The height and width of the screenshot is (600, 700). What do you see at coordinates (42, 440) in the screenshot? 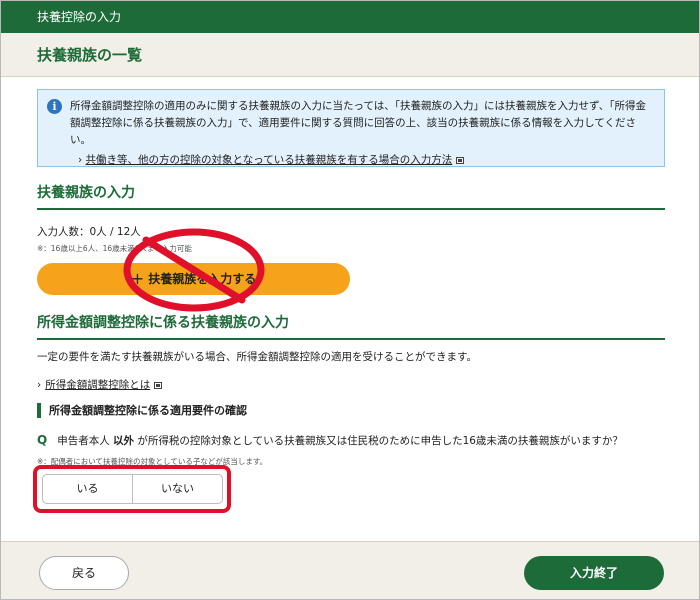
I see `question-mark-label: Q` at bounding box center [42, 440].